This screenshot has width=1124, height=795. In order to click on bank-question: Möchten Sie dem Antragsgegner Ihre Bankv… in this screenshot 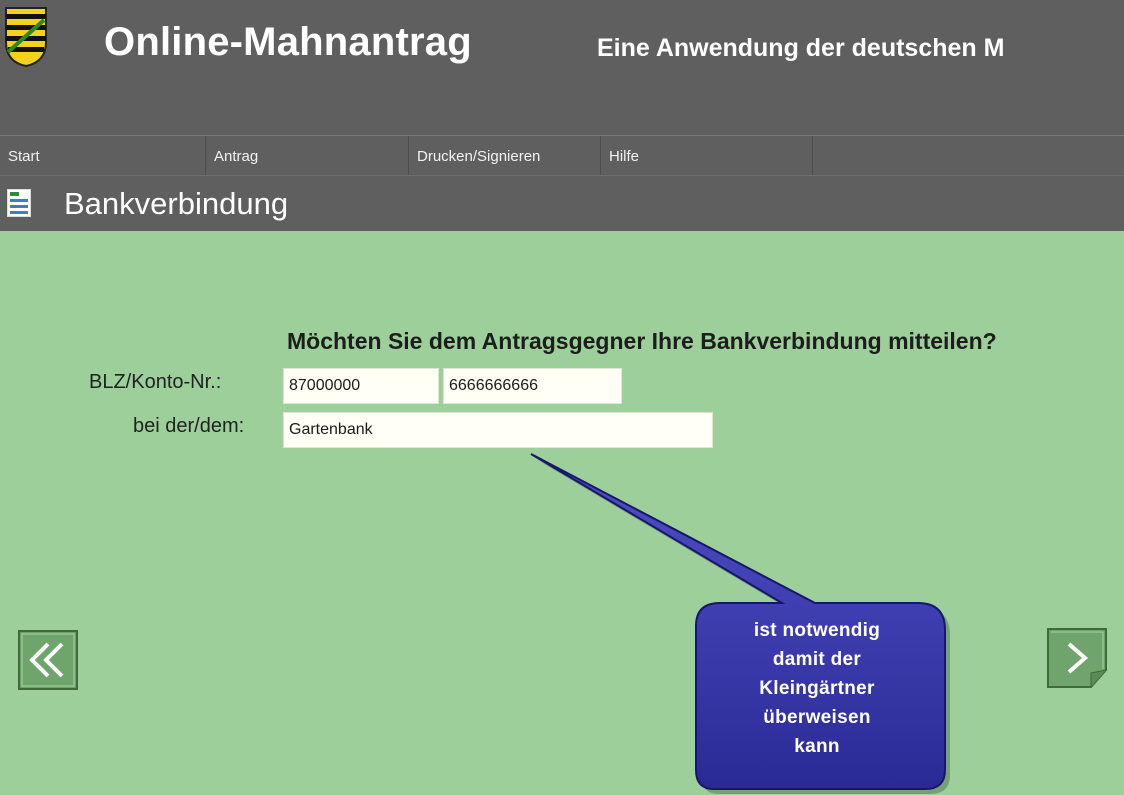, I will do `click(642, 341)`.